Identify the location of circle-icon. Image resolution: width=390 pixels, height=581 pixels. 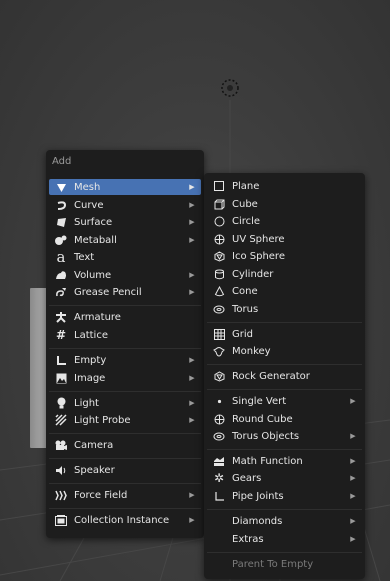
(219, 221).